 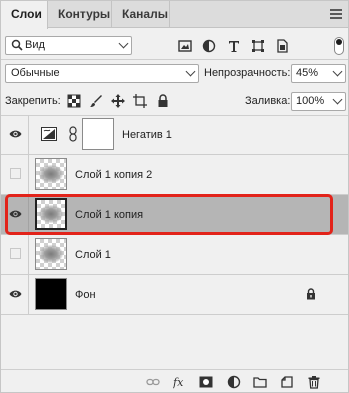 I want to click on lock-label: Закрепить:, so click(x=33, y=101).